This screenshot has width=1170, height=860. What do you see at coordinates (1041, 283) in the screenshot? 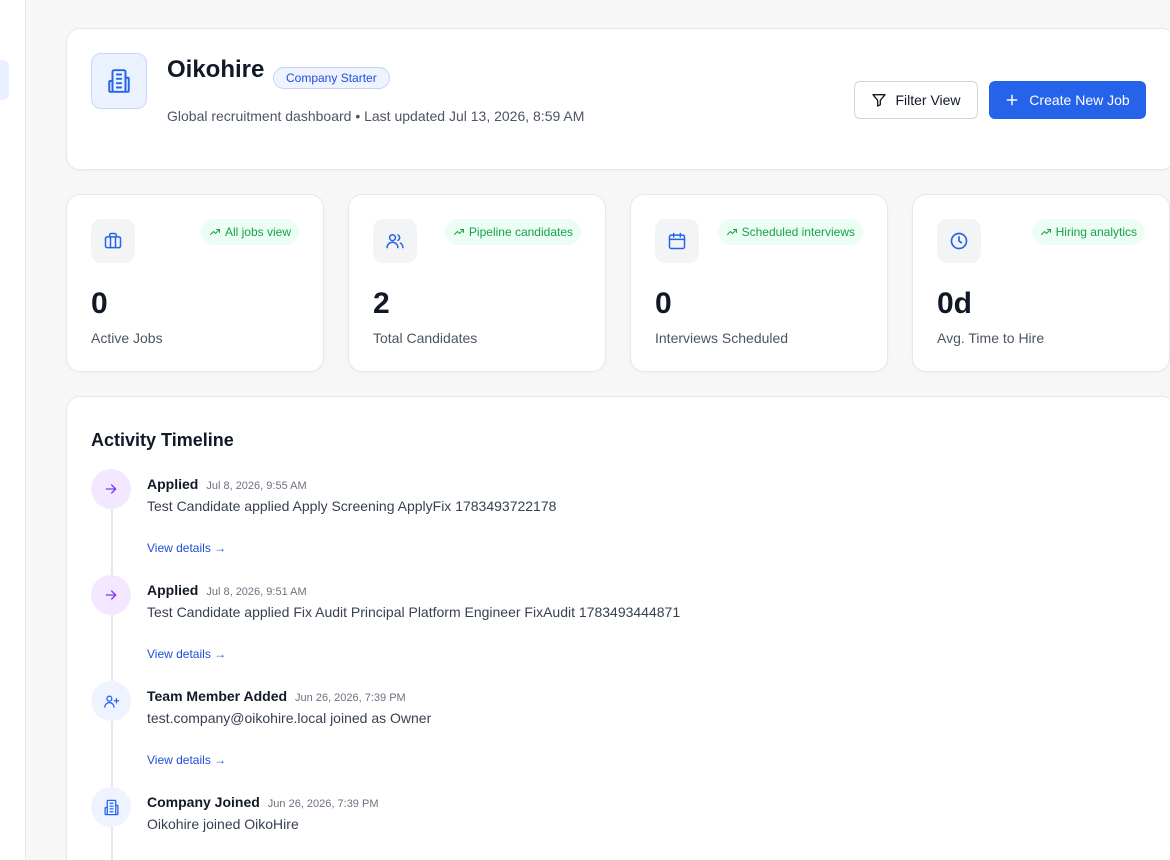
I see `stat-card-time-to-hire: Hiring analytics 0d Avg. Time to Hire` at bounding box center [1041, 283].